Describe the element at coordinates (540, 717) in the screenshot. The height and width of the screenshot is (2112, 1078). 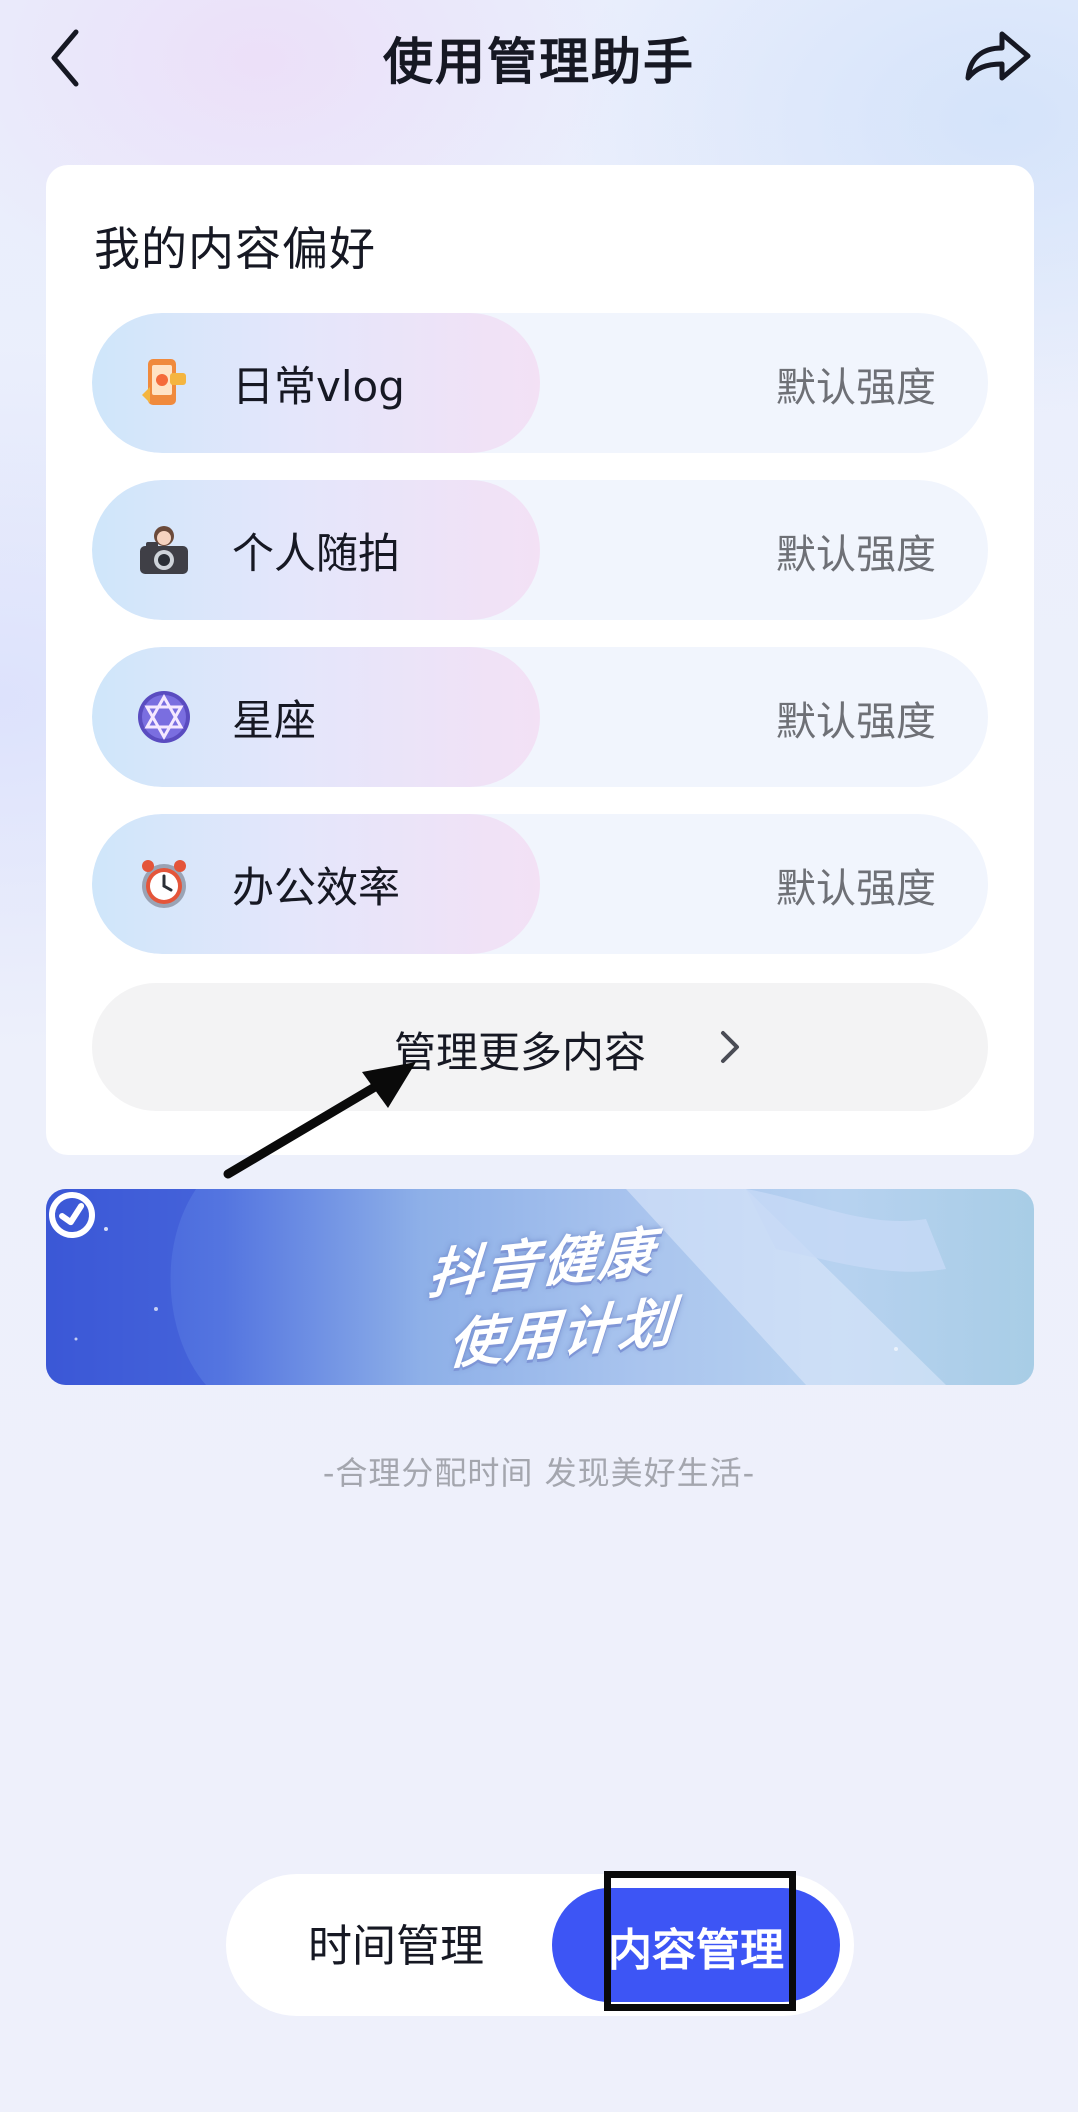
I see `preference-row-astrology: 星座 默认强度` at that location.